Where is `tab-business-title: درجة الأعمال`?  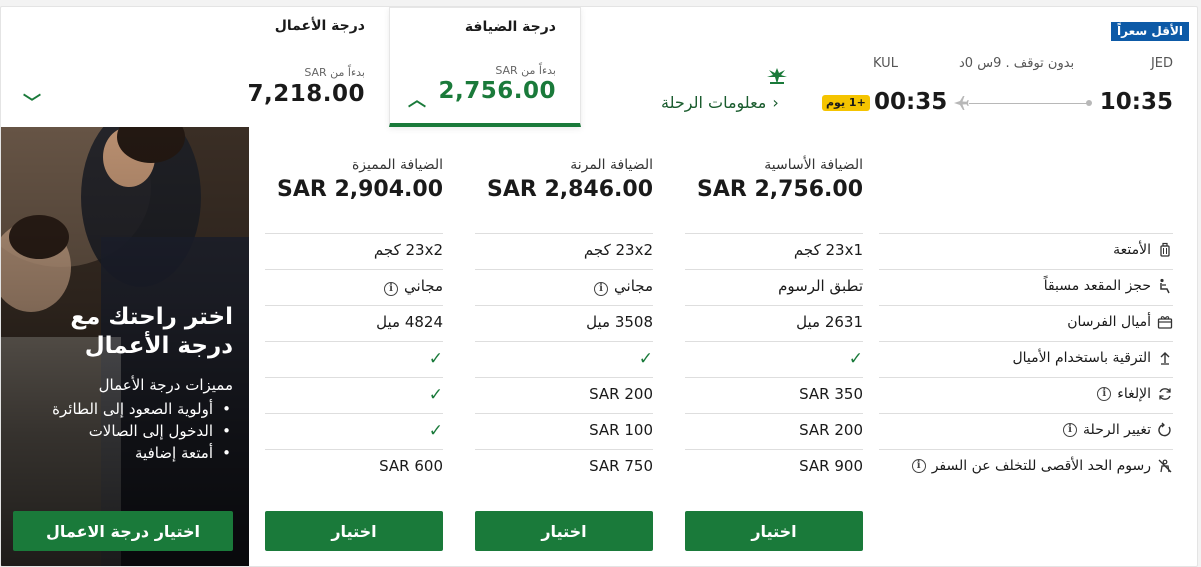
tab-business-title: درجة الأعمال is located at coordinates (319, 26).